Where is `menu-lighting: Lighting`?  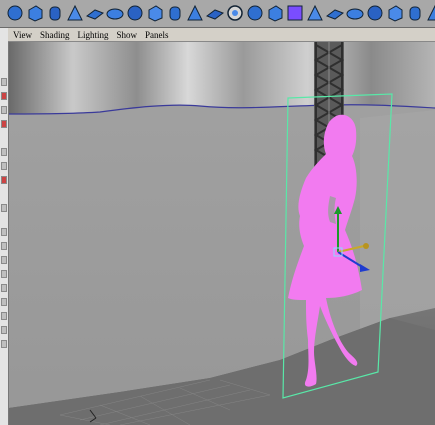 menu-lighting: Lighting is located at coordinates (92, 35).